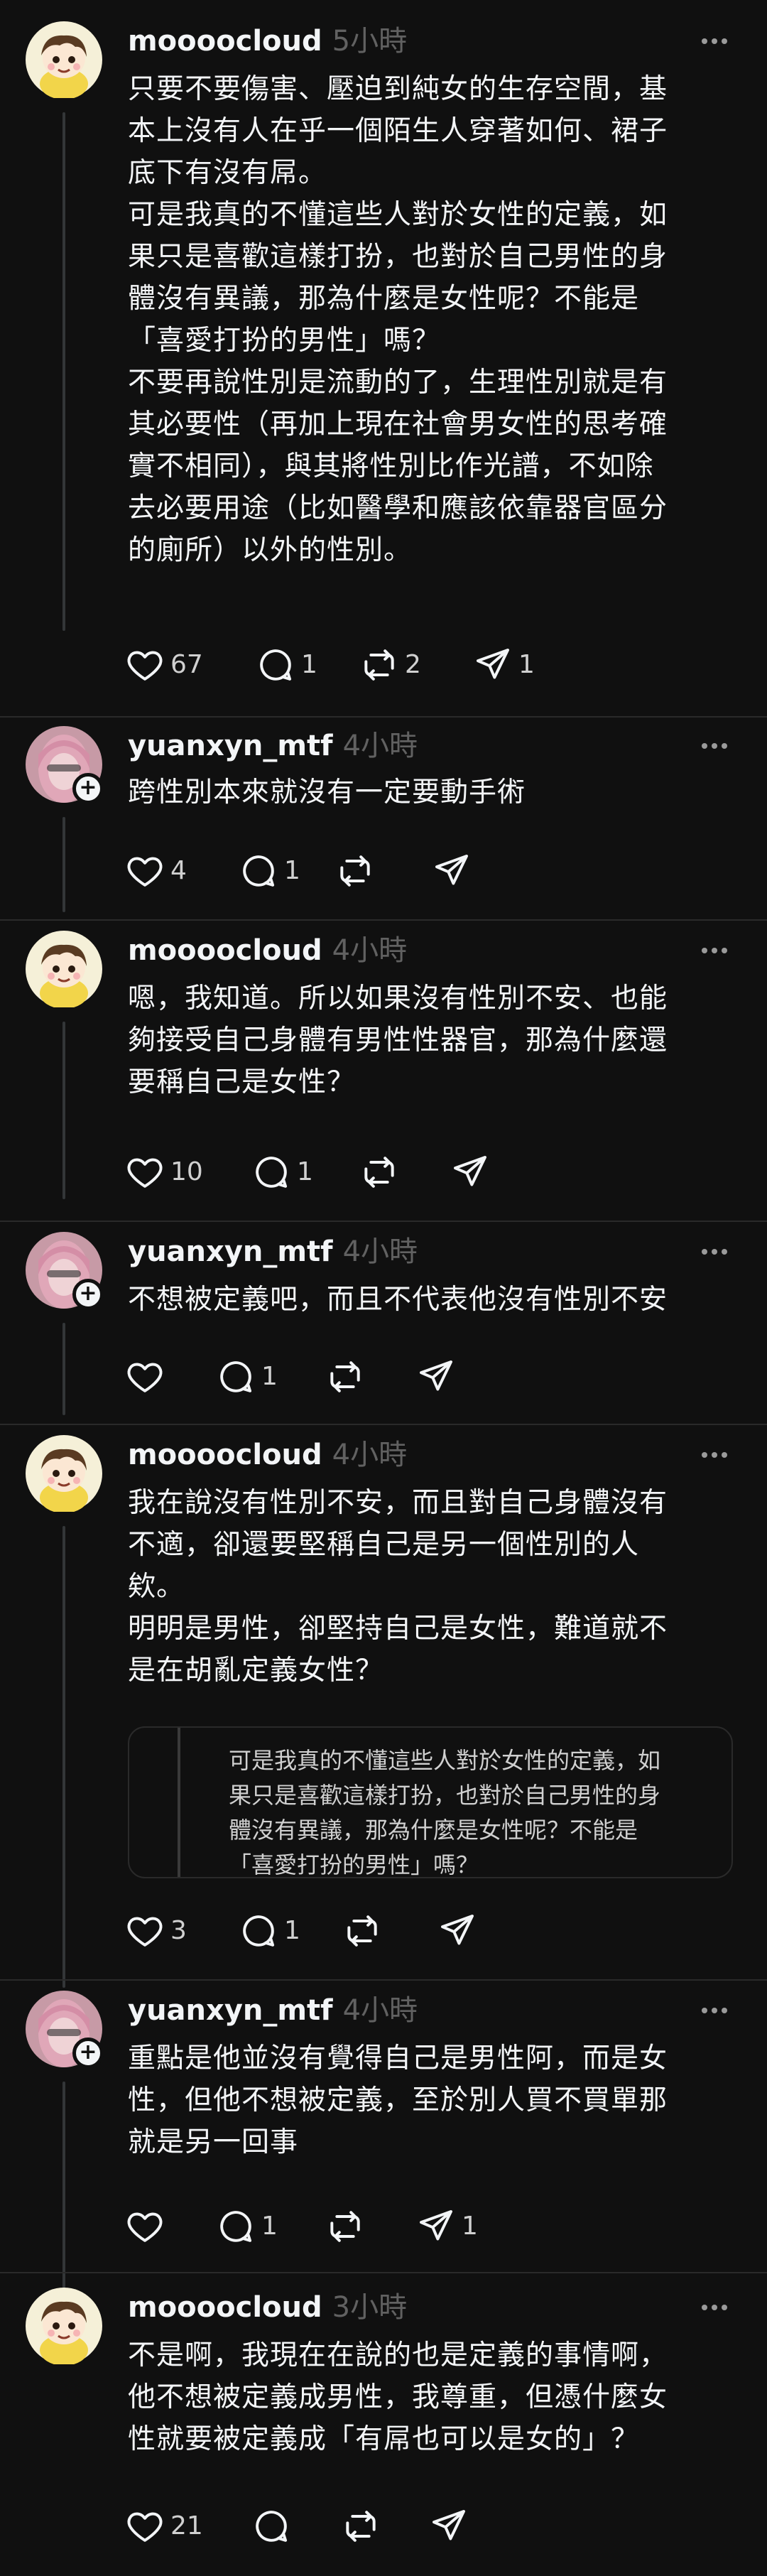 This screenshot has width=767, height=2576. I want to click on username: moooocloud 5小時, so click(267, 41).